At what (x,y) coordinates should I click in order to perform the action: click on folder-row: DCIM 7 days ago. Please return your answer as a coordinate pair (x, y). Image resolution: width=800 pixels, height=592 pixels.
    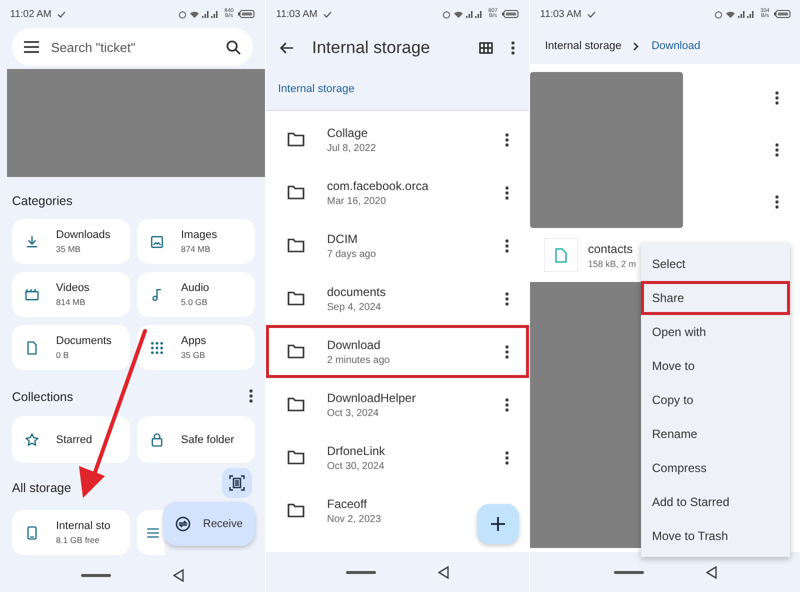
    Looking at the image, I should click on (397, 245).